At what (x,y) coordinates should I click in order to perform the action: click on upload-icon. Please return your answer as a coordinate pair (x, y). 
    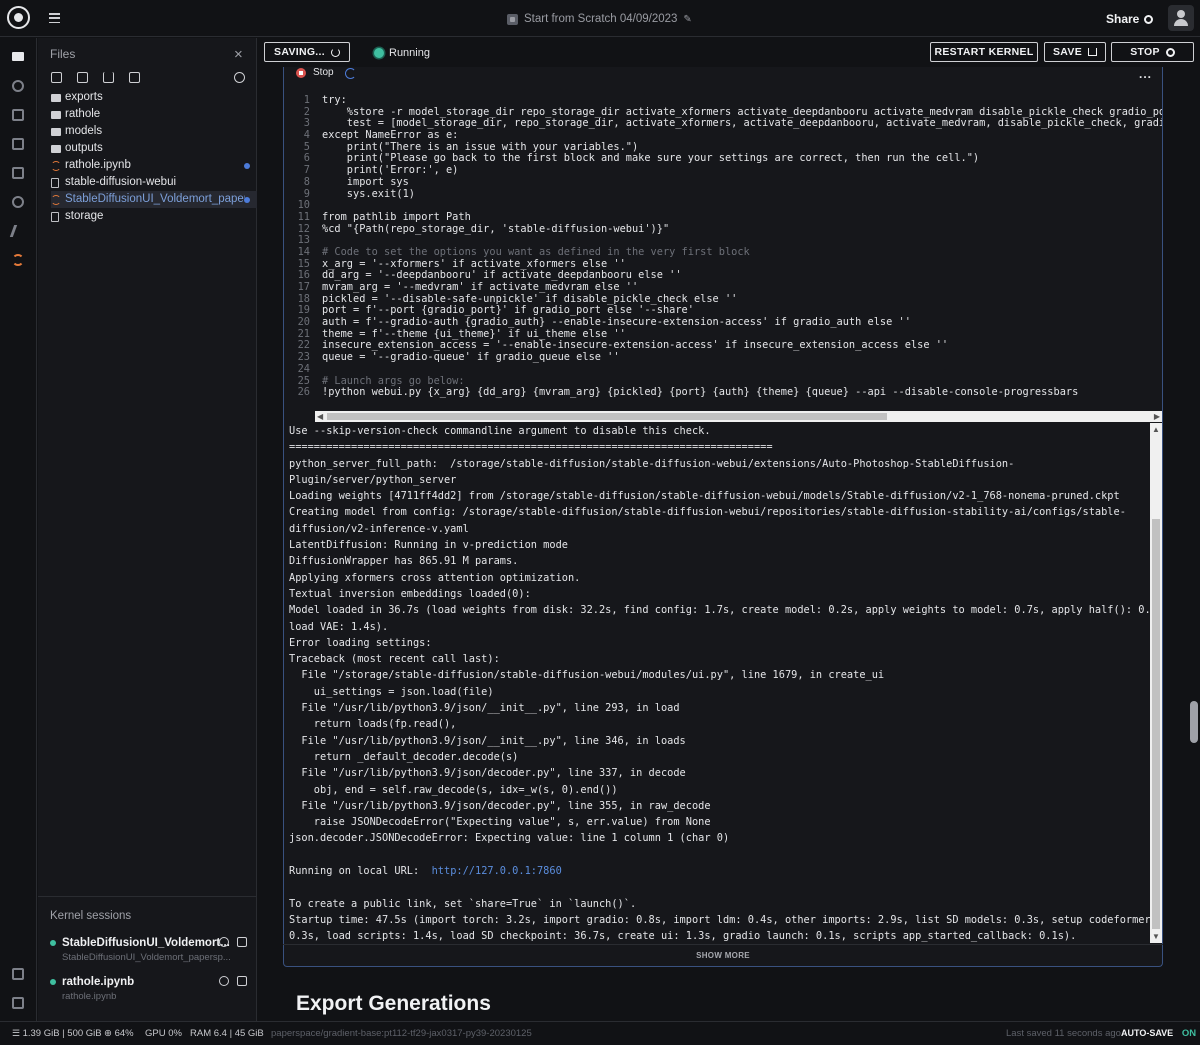
    Looking at the image, I should click on (108, 77).